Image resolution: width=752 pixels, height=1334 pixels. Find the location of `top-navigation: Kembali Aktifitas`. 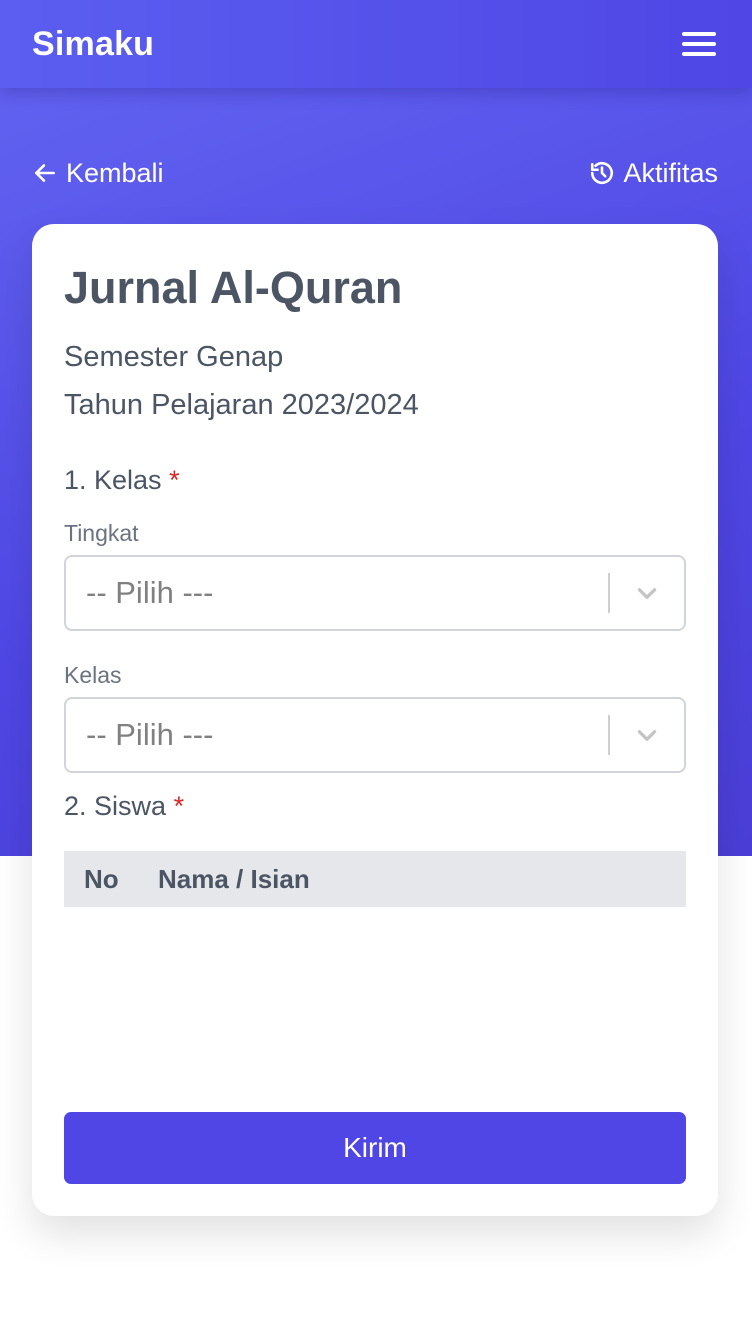

top-navigation: Kembali Aktifitas is located at coordinates (375, 173).